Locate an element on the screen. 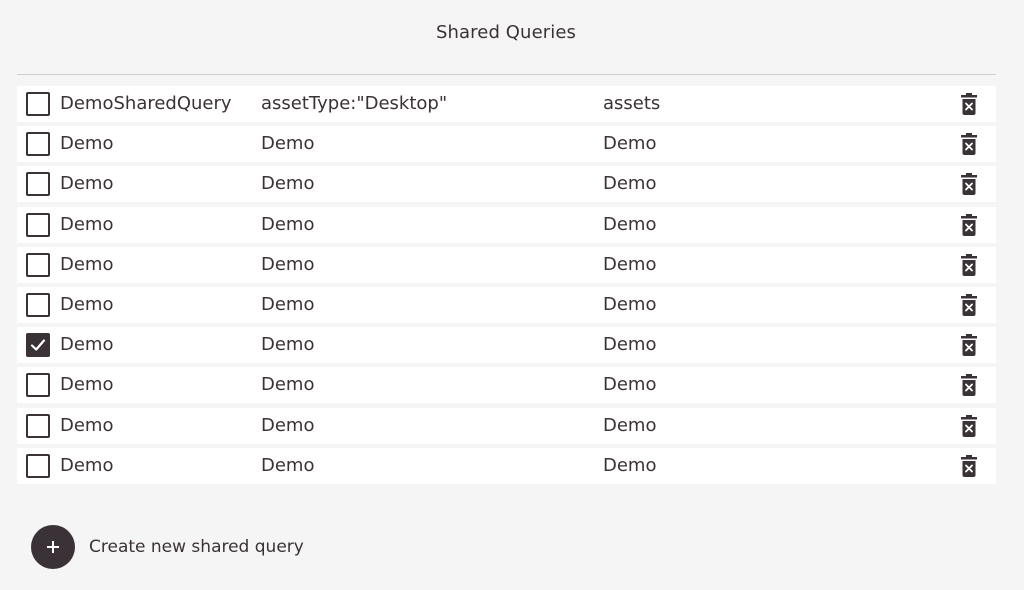 This screenshot has width=1024, height=590. create-shared-query-row: Create new shared query is located at coordinates (167, 547).